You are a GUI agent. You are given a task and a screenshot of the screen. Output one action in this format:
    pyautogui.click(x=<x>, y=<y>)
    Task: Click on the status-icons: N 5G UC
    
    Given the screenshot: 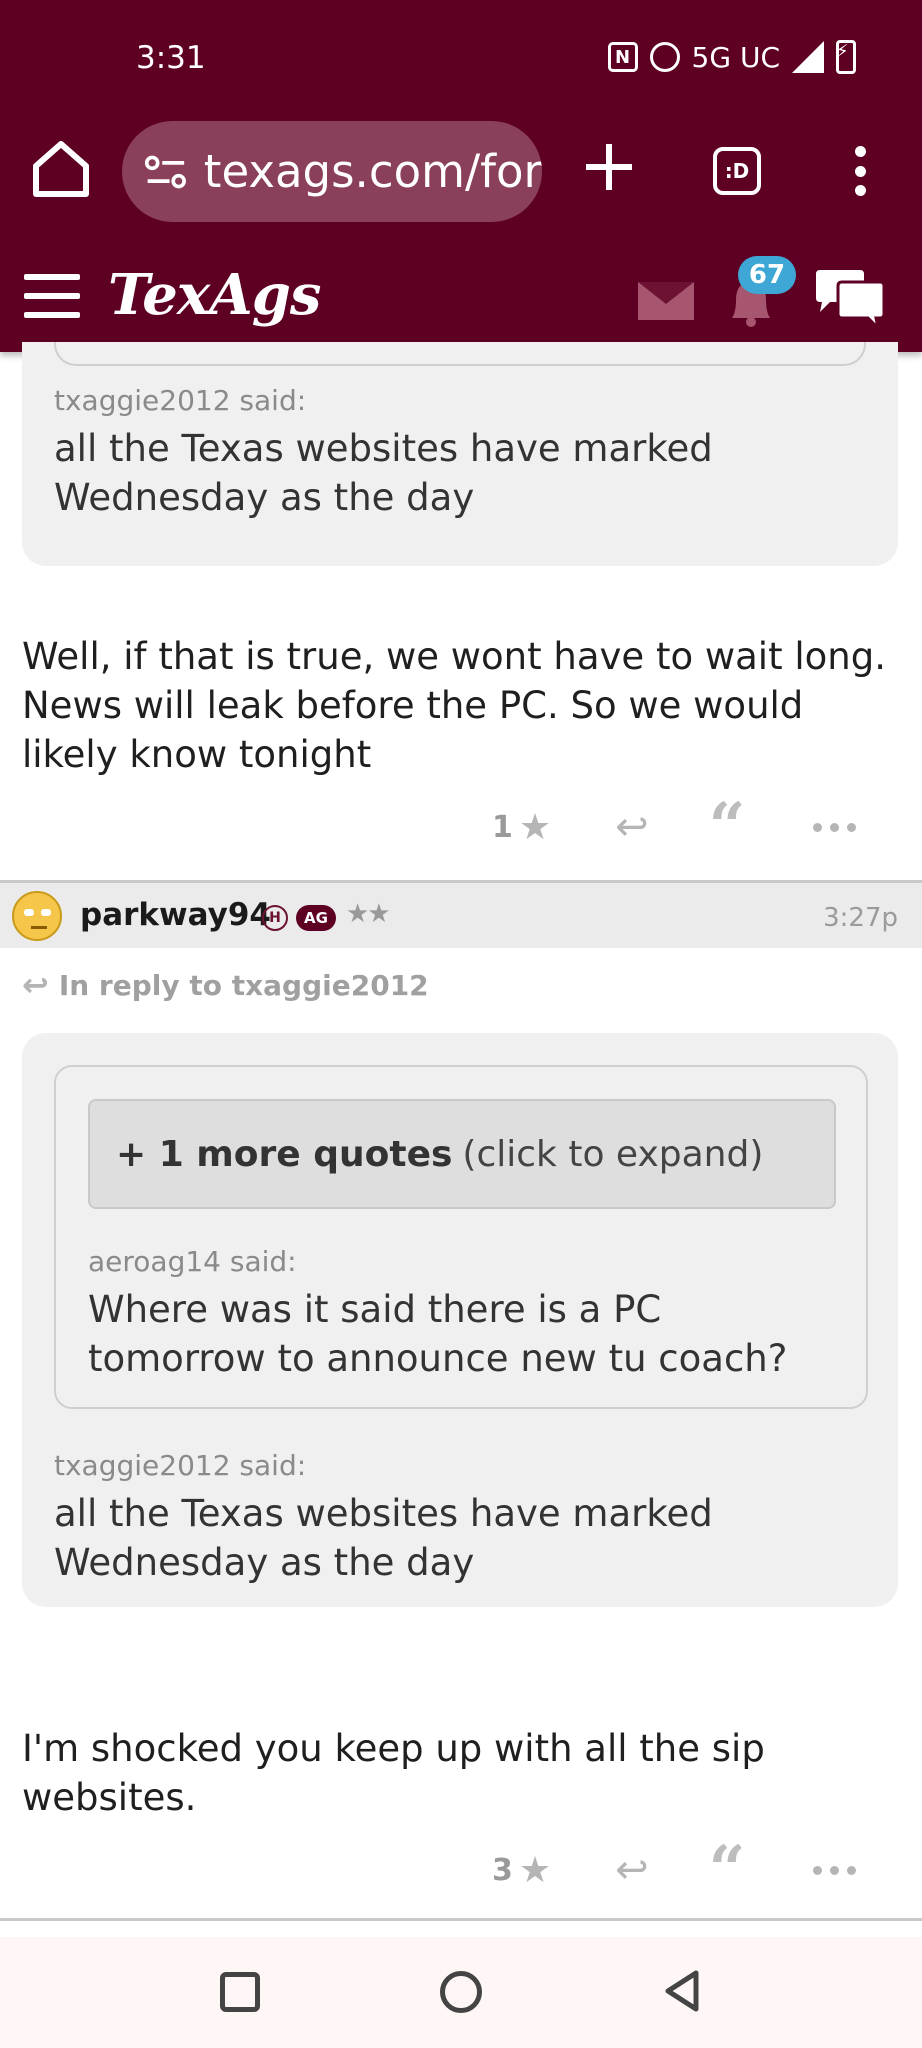 What is the action you would take?
    pyautogui.click(x=731, y=57)
    